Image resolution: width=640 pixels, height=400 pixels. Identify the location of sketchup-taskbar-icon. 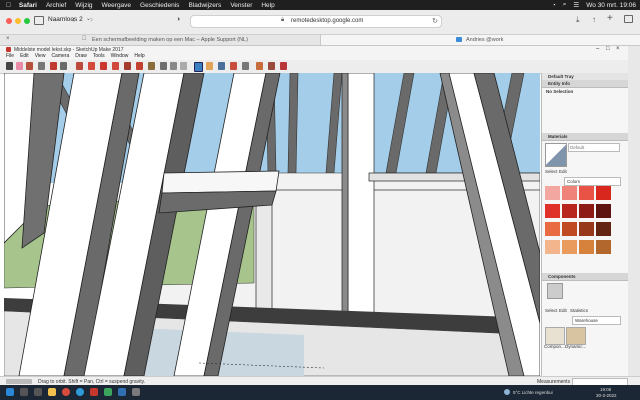
(94, 392).